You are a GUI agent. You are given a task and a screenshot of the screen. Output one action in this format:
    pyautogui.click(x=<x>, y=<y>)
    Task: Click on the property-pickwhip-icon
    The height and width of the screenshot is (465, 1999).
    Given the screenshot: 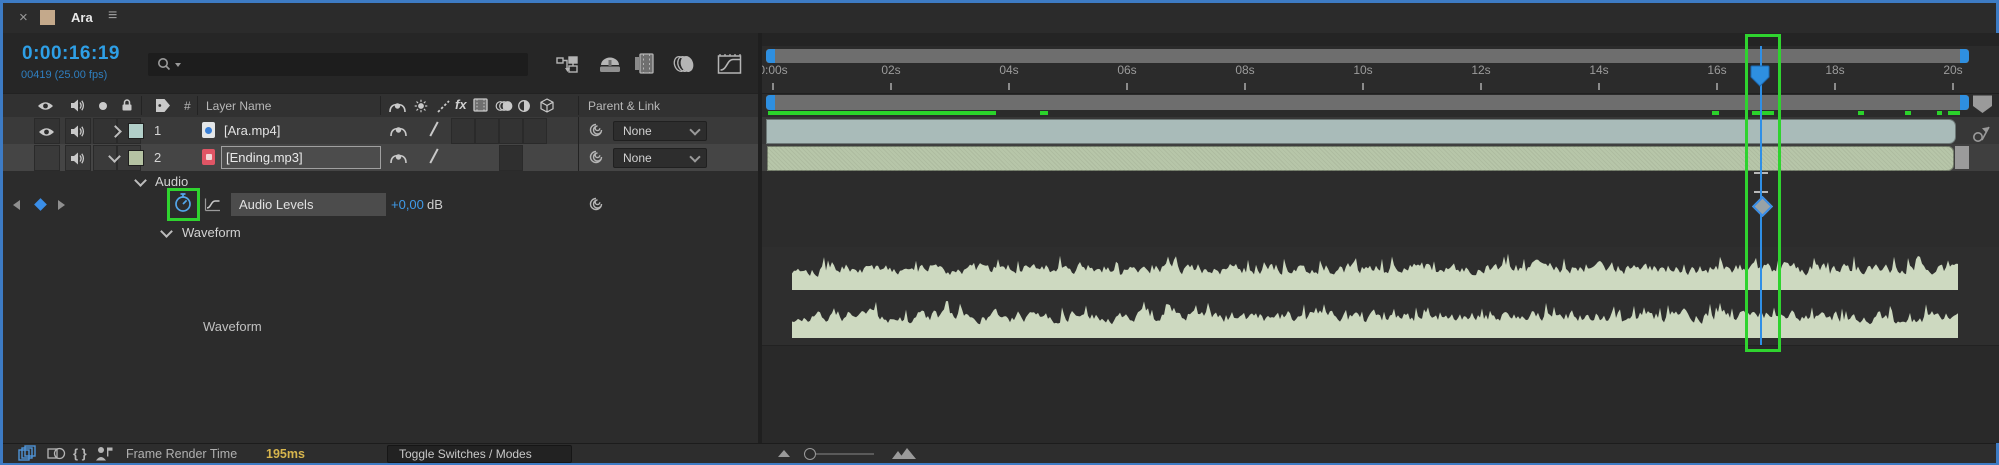 What is the action you would take?
    pyautogui.click(x=596, y=206)
    